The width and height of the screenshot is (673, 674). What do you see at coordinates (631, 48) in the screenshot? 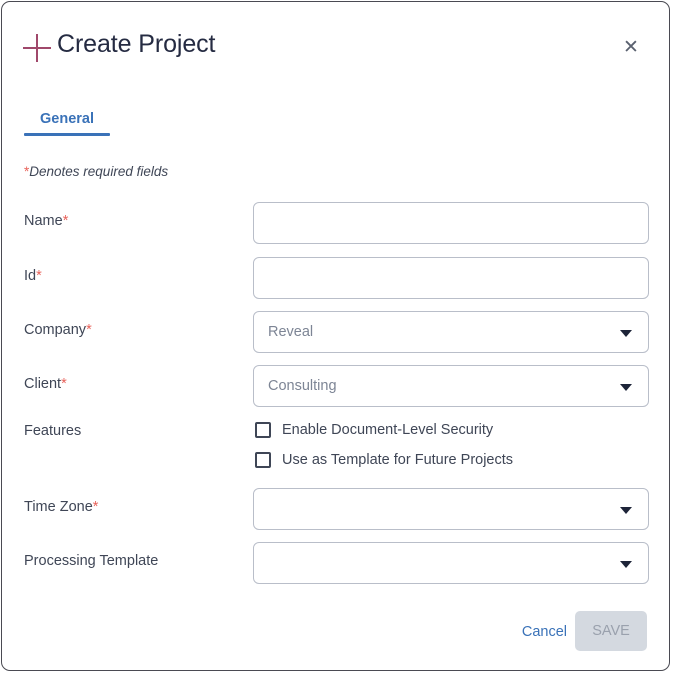
I see `close-icon: ✕` at bounding box center [631, 48].